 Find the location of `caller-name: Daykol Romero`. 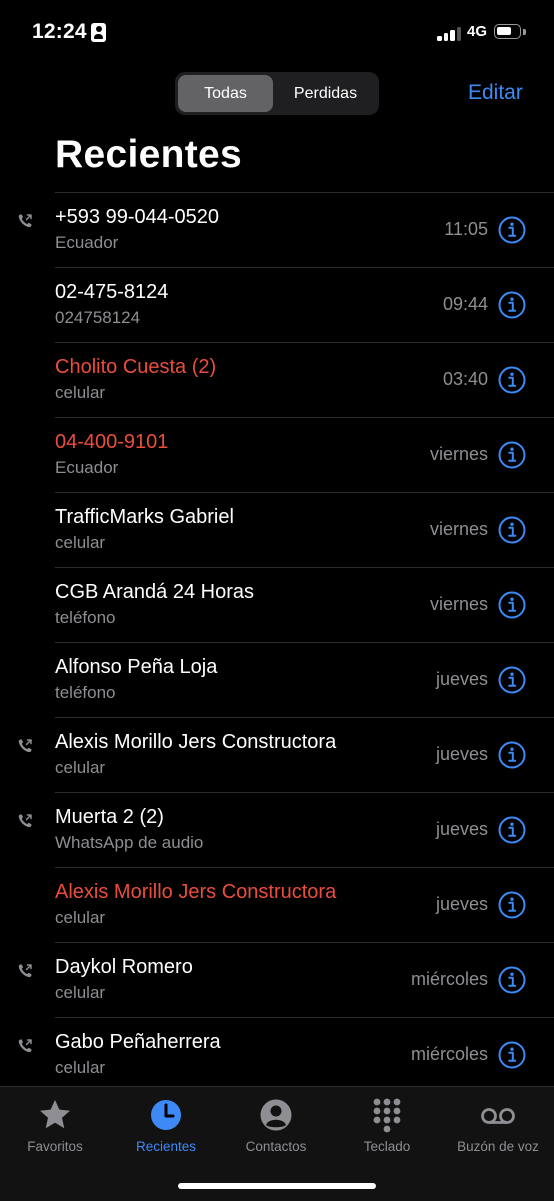

caller-name: Daykol Romero is located at coordinates (124, 967).